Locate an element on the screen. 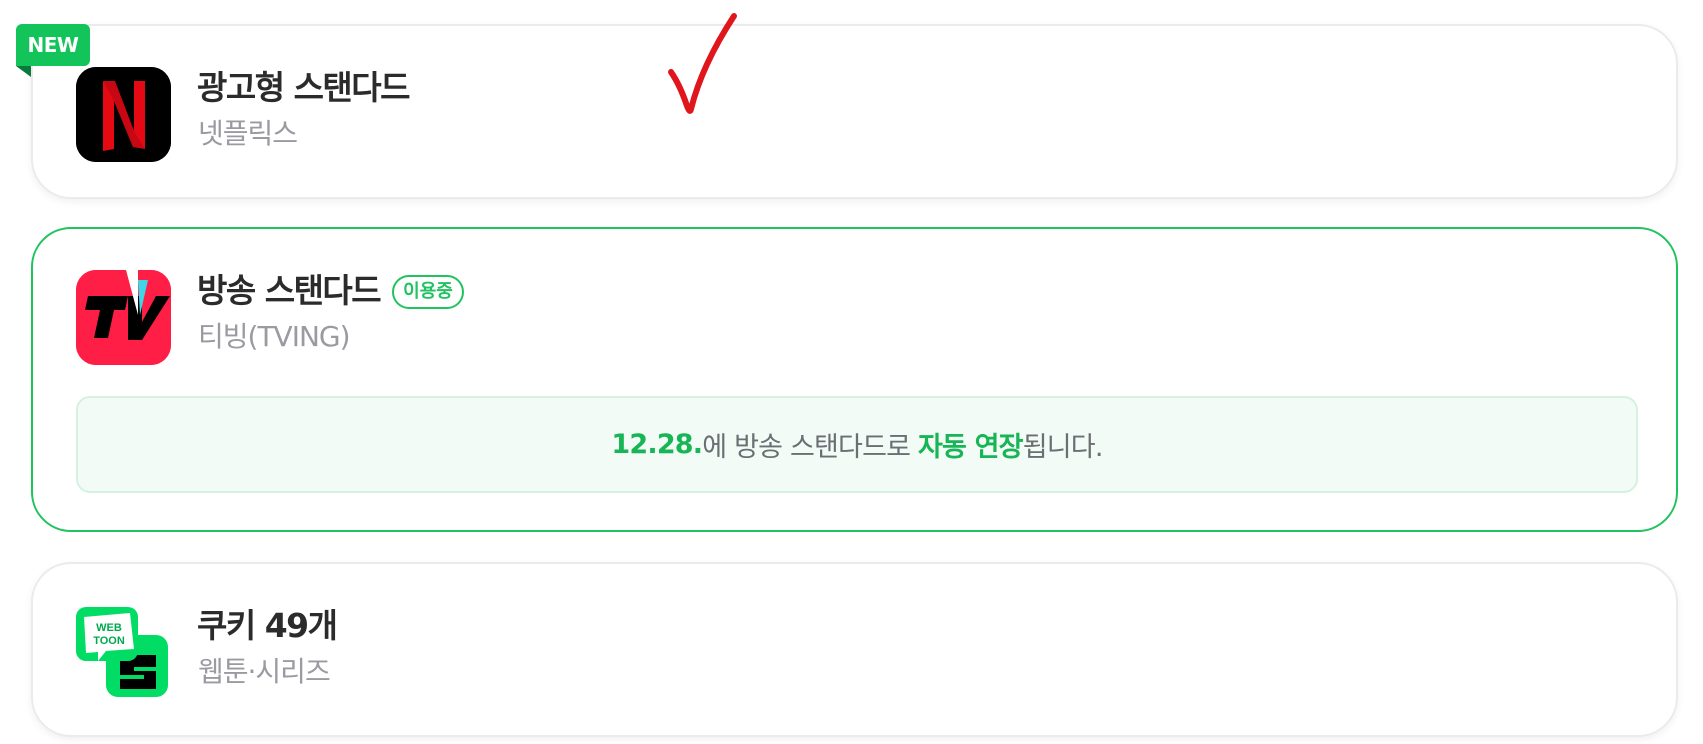  card-title-row: 방송 스탠다드 이용중 is located at coordinates (330, 291).